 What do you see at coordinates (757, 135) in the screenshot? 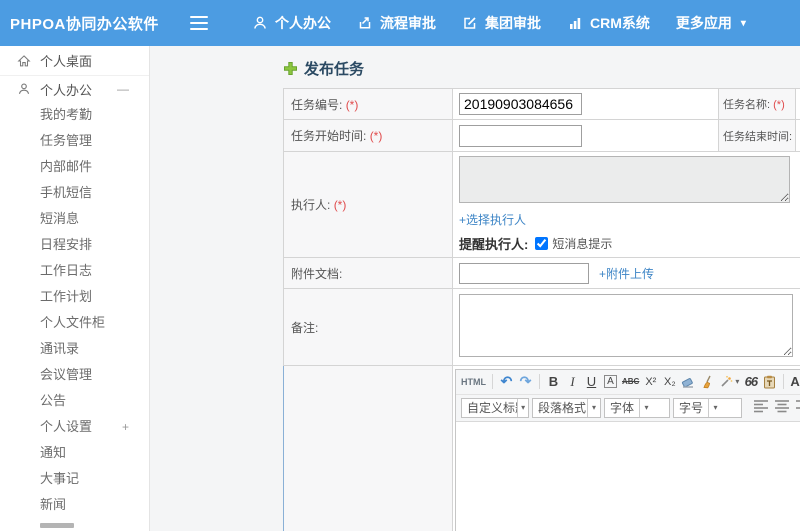
I see `end-time-label: 任务结束时间: (*)` at bounding box center [757, 135].